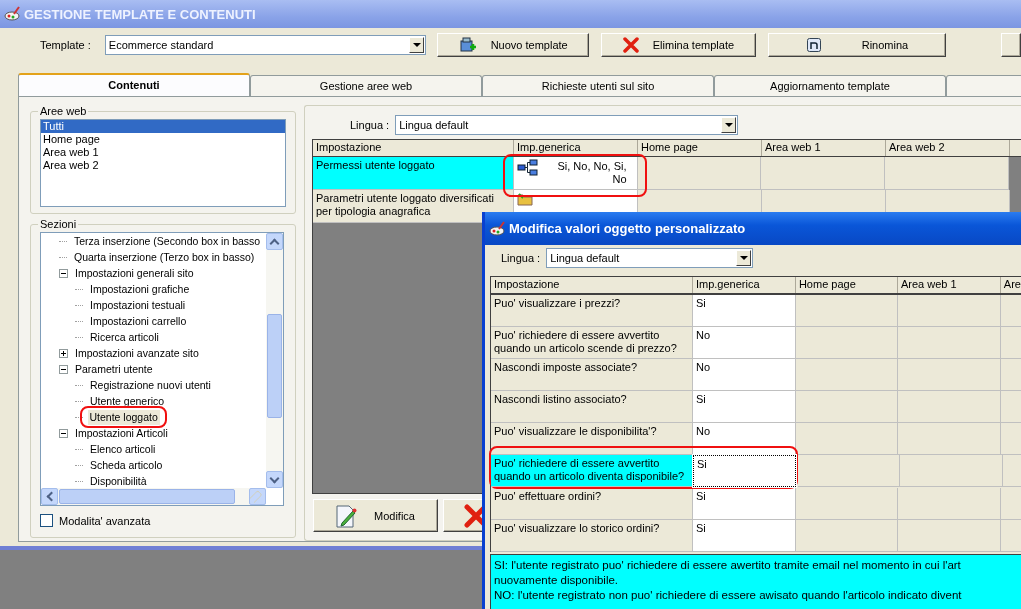  Describe the element at coordinates (592, 407) in the screenshot. I see `table-cell: Nascondi listino associato?` at that location.